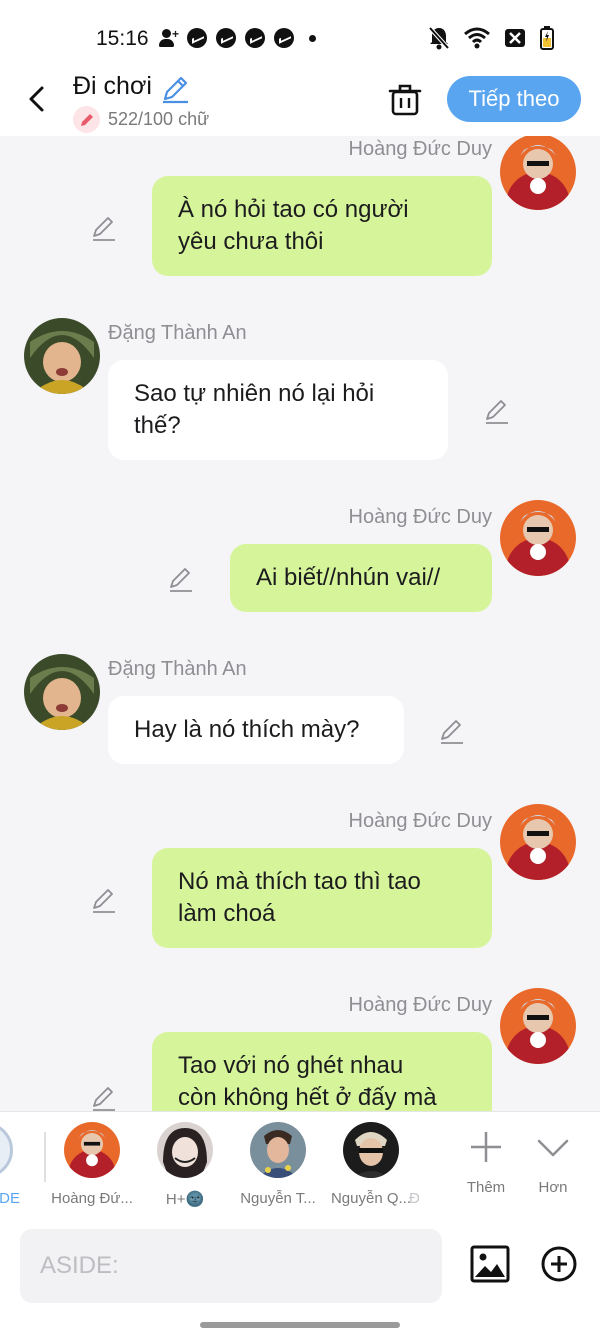  I want to click on message-bubble: Ai biết//nhún vai//, so click(361, 578).